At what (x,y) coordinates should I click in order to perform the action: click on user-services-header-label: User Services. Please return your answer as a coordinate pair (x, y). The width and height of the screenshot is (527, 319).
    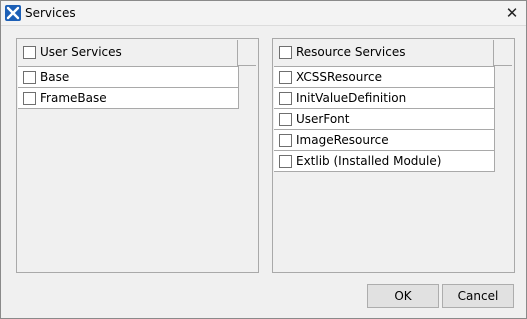
    Looking at the image, I should click on (81, 52).